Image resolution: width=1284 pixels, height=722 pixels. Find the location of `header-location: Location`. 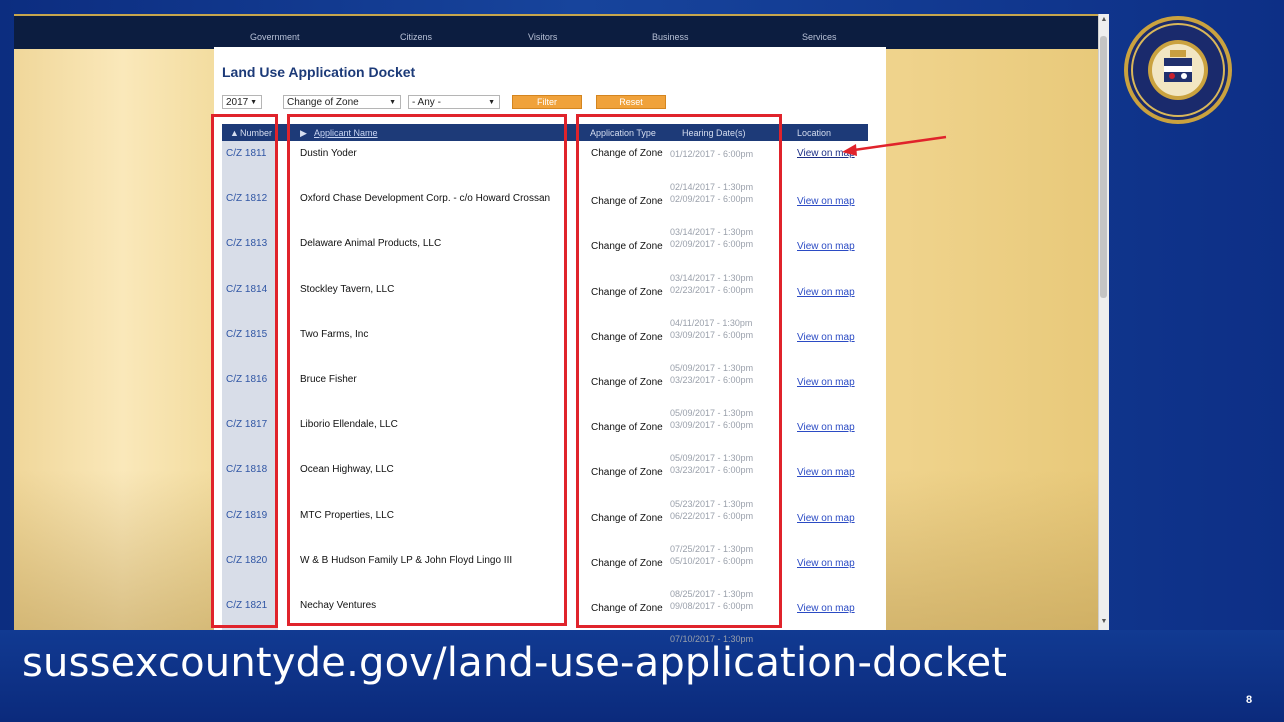

header-location: Location is located at coordinates (814, 133).